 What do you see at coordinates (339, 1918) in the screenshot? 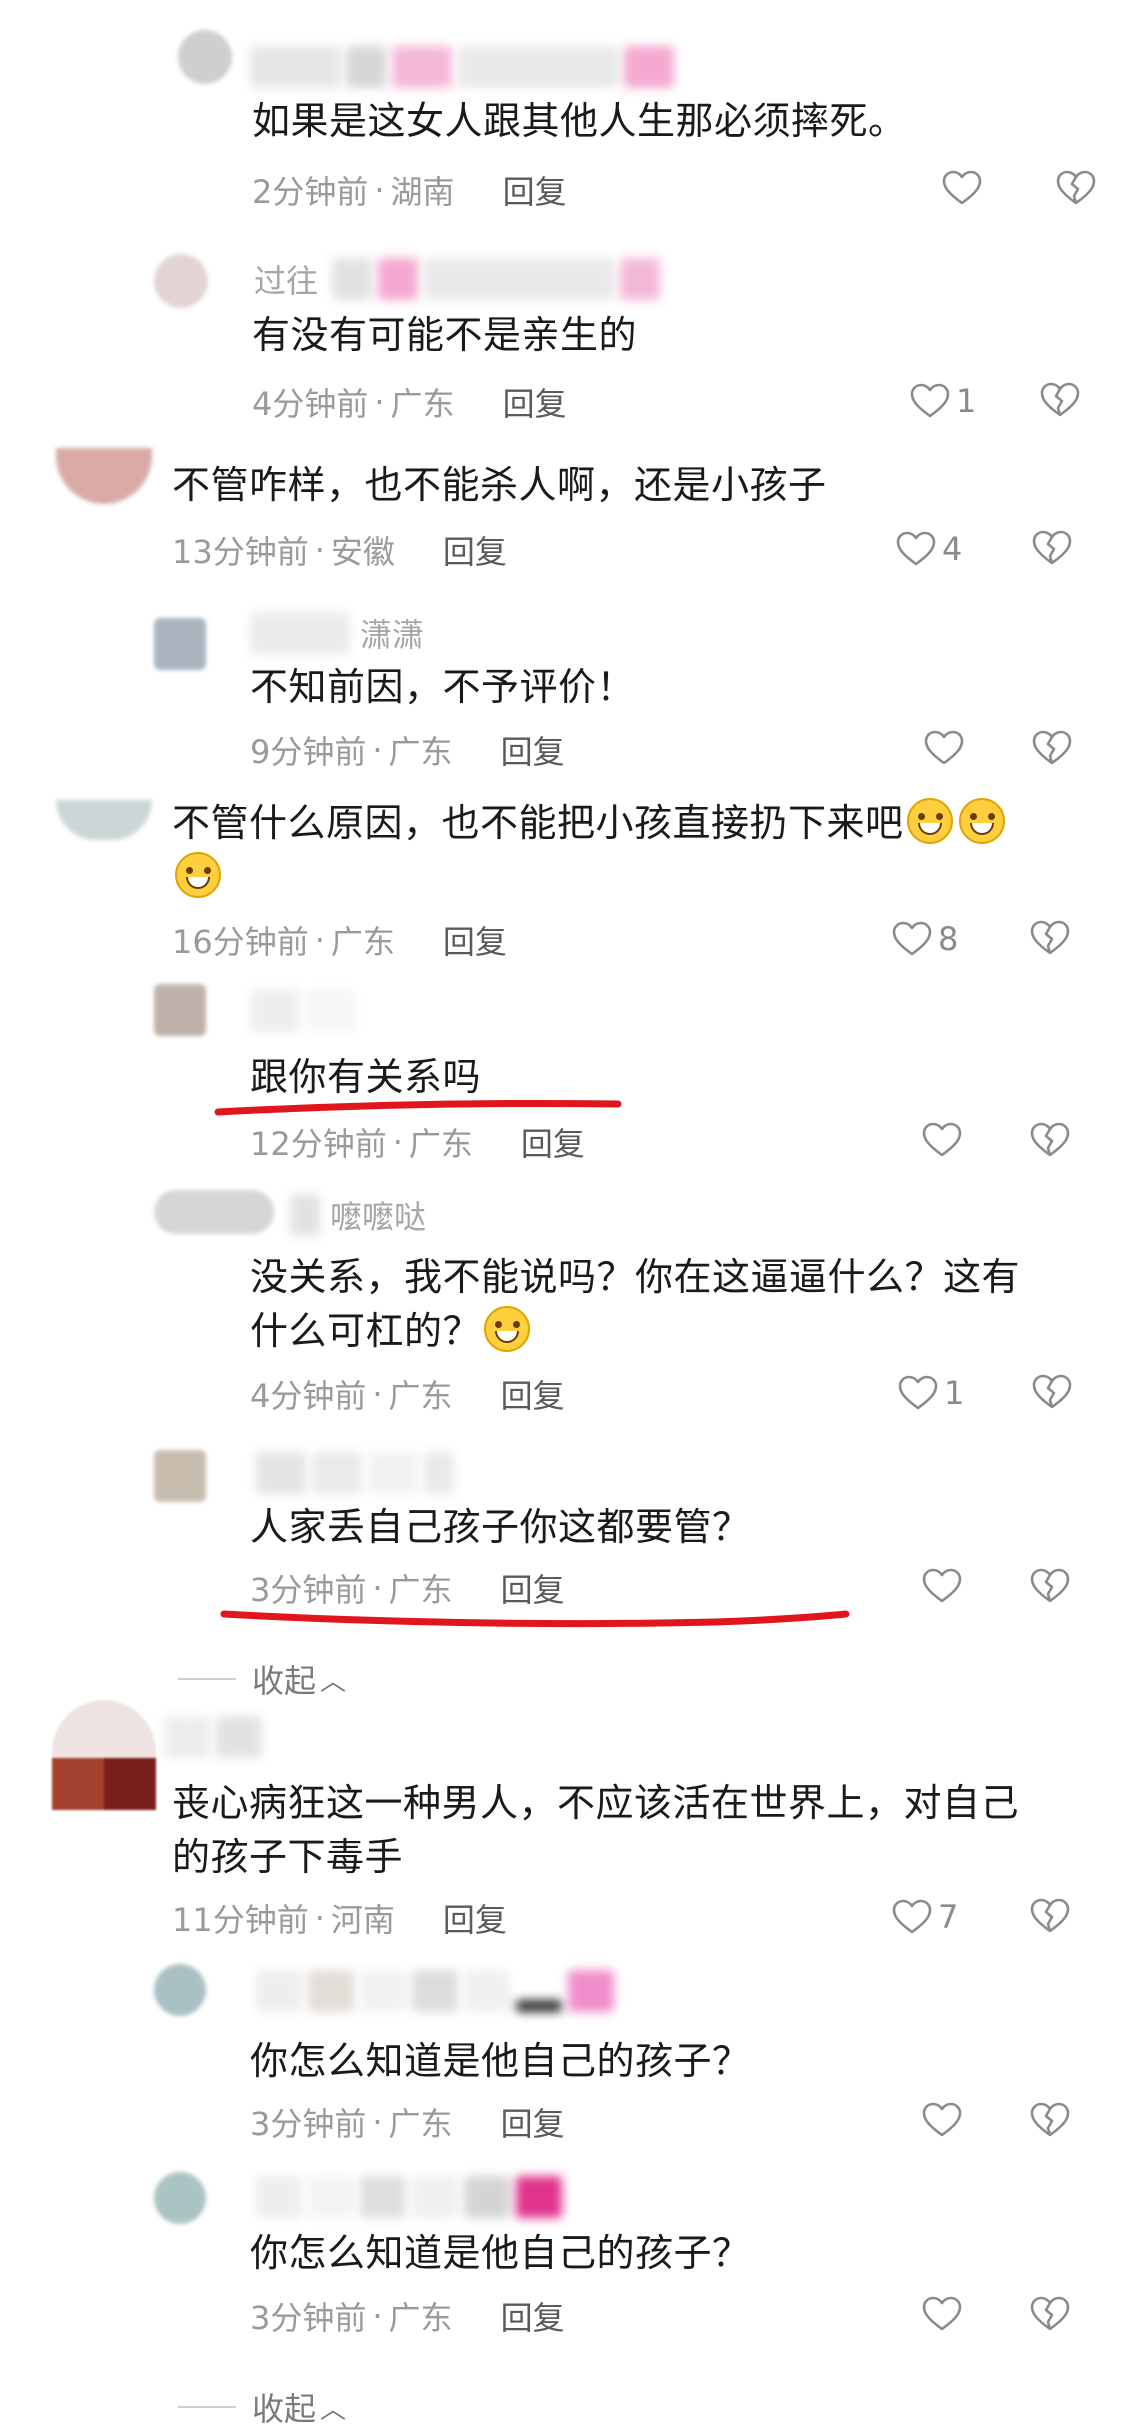
I see `comment-meta: 11分钟前 · 河南 回复` at bounding box center [339, 1918].